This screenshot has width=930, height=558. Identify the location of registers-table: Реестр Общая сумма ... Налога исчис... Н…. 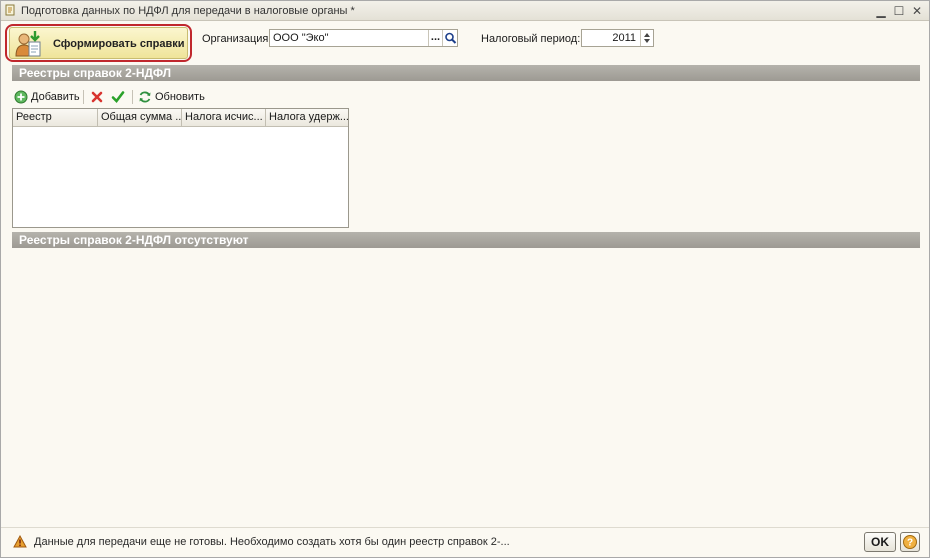
(180, 168).